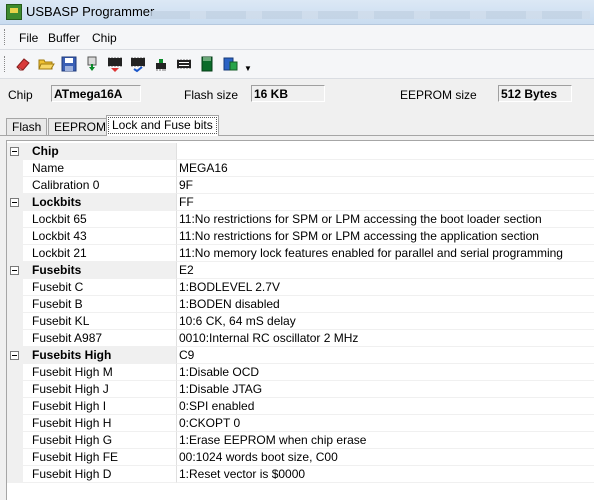 This screenshot has width=594, height=500. Describe the element at coordinates (535, 93) in the screenshot. I see `eeprom-size-value: 512 Bytes` at that location.